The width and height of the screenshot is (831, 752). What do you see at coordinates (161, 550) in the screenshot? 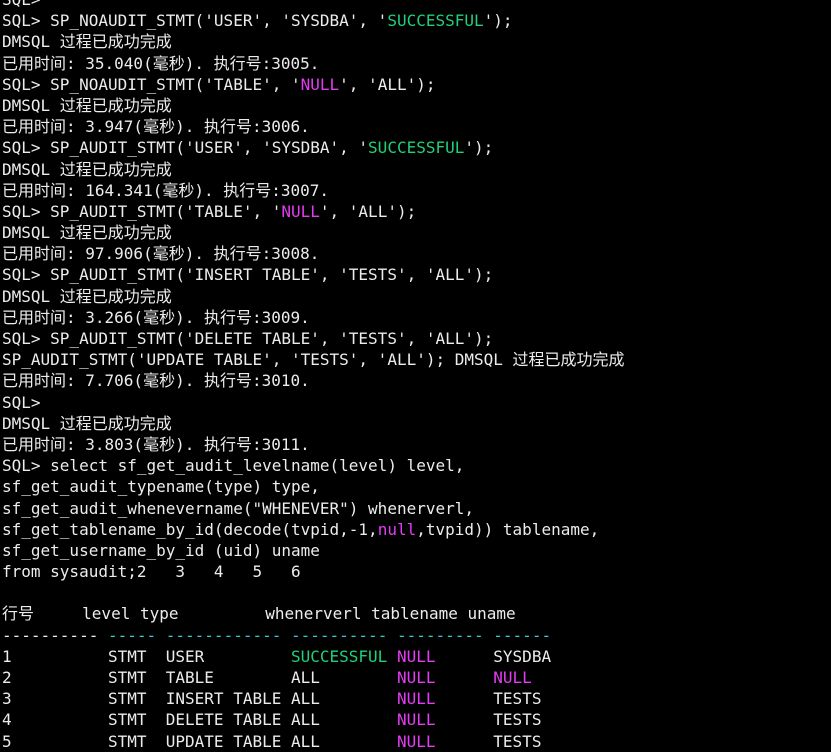
I see `terminal-segment: sf_get_username_by_id (uid) uname` at bounding box center [161, 550].